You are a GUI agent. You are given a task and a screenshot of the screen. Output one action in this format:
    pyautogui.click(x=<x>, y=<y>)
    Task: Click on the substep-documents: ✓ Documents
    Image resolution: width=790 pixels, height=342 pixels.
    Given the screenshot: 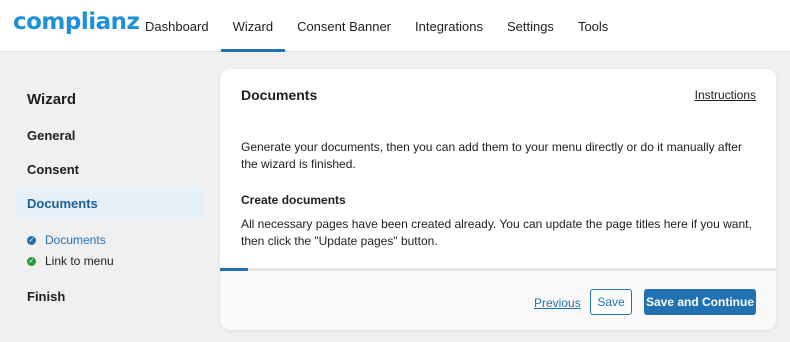 What is the action you would take?
    pyautogui.click(x=66, y=240)
    